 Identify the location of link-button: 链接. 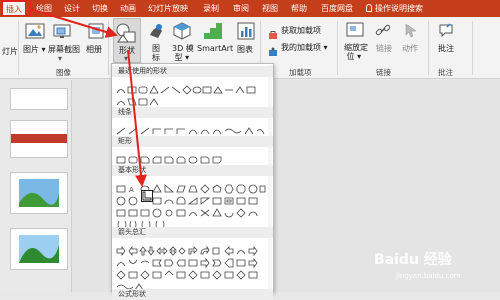
(384, 48).